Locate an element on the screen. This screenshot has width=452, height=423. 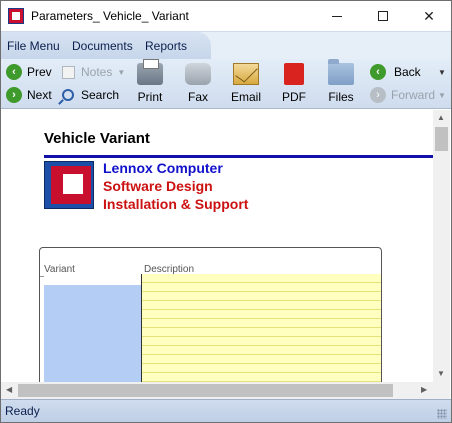
pdf-icon is located at coordinates (294, 74).